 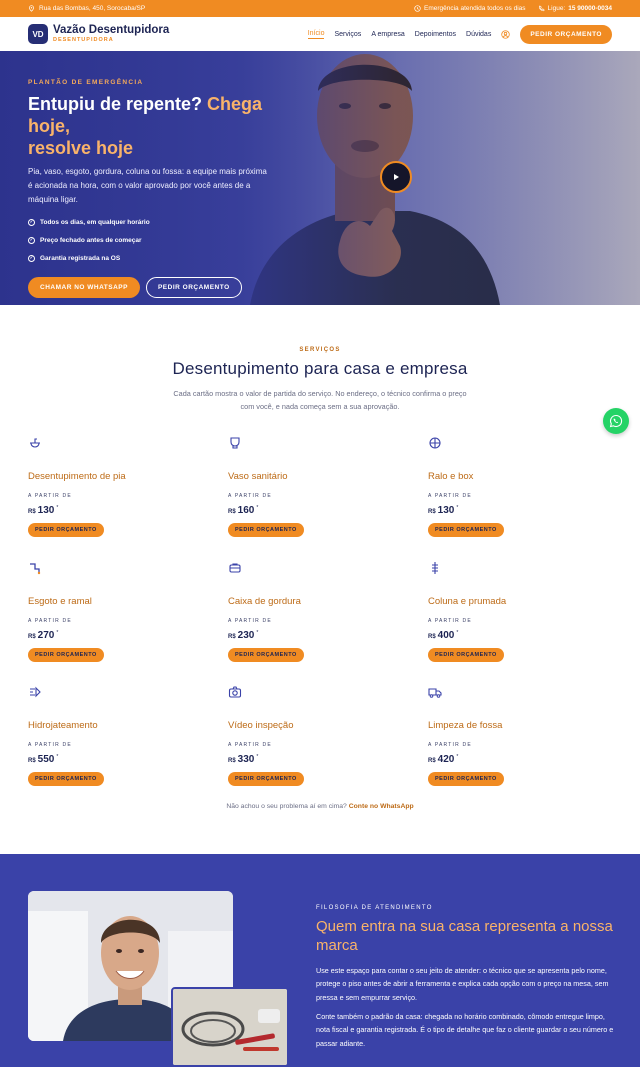 I want to click on address-text: Rua das Bombas, 450, Sorocaba/SP, so click(x=92, y=8).